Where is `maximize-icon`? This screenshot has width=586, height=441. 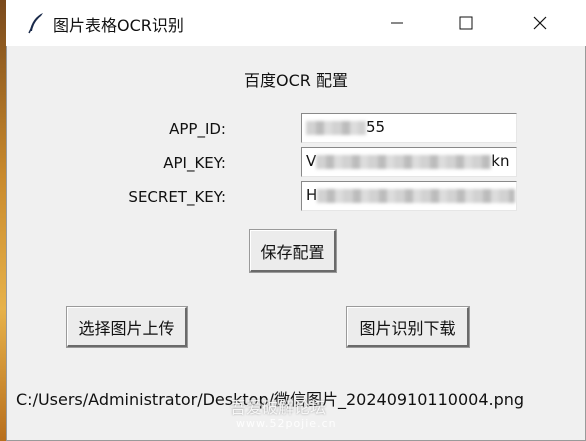 maximize-icon is located at coordinates (466, 23).